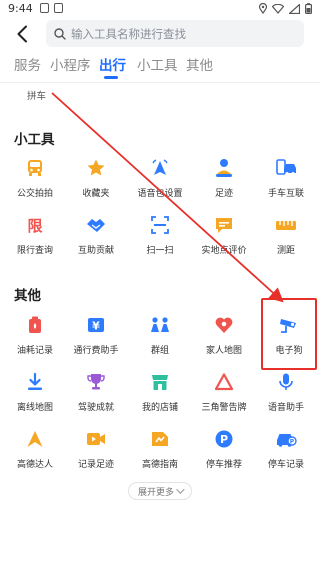  What do you see at coordinates (286, 168) in the screenshot?
I see `phone-car-icon` at bounding box center [286, 168].